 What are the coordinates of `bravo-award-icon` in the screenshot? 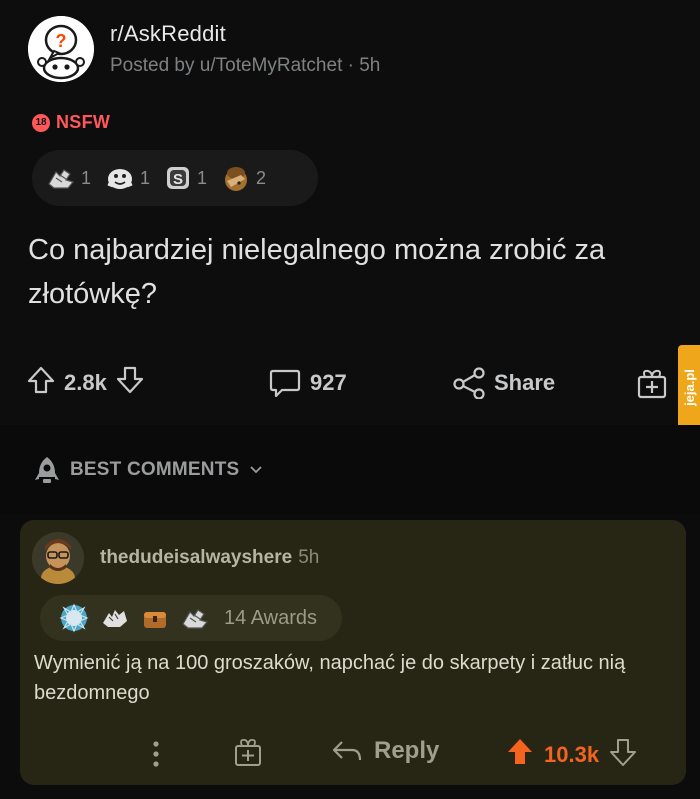 It's located at (115, 618).